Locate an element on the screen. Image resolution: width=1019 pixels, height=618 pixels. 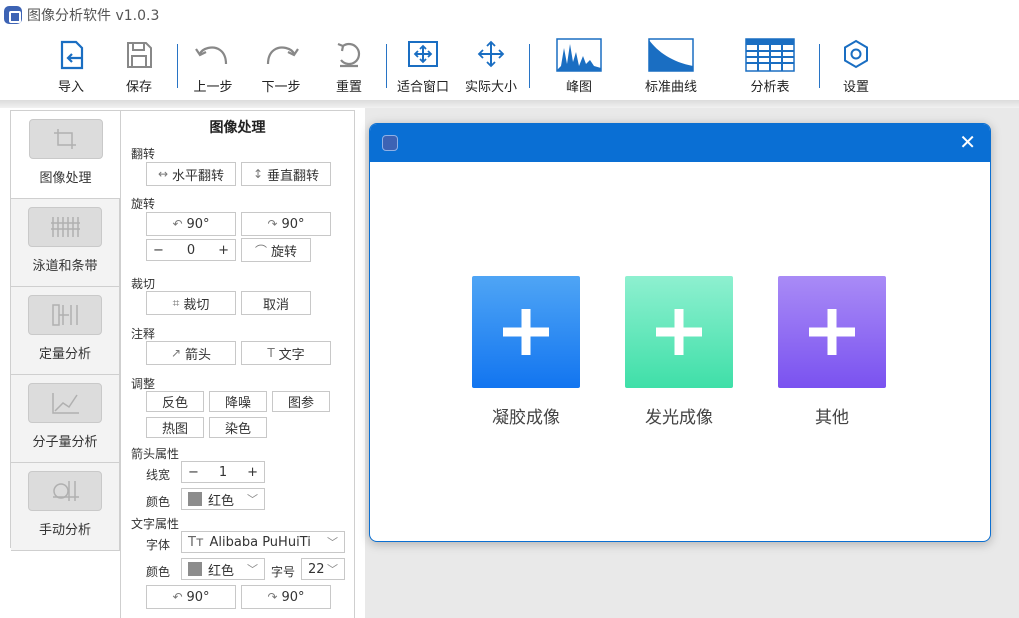
denoise-button: 降噪 is located at coordinates (238, 401).